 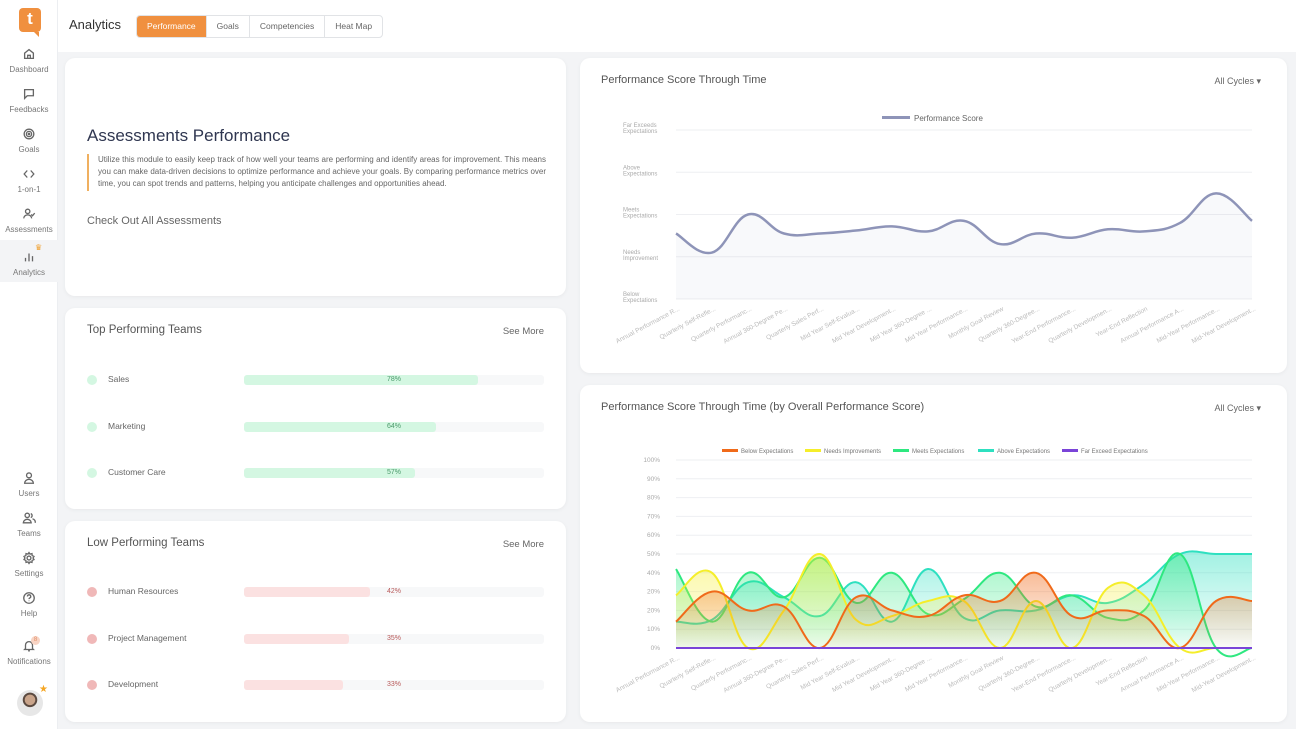 I want to click on sidebar-item-help: Help, so click(x=29, y=608).